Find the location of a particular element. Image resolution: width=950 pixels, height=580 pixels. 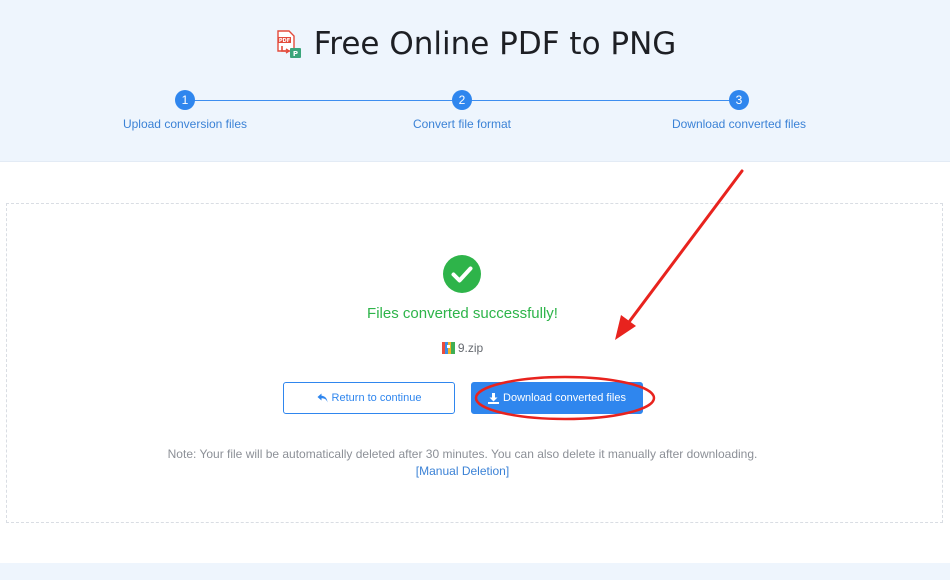

file-item: 9.zip is located at coordinates (462, 348).